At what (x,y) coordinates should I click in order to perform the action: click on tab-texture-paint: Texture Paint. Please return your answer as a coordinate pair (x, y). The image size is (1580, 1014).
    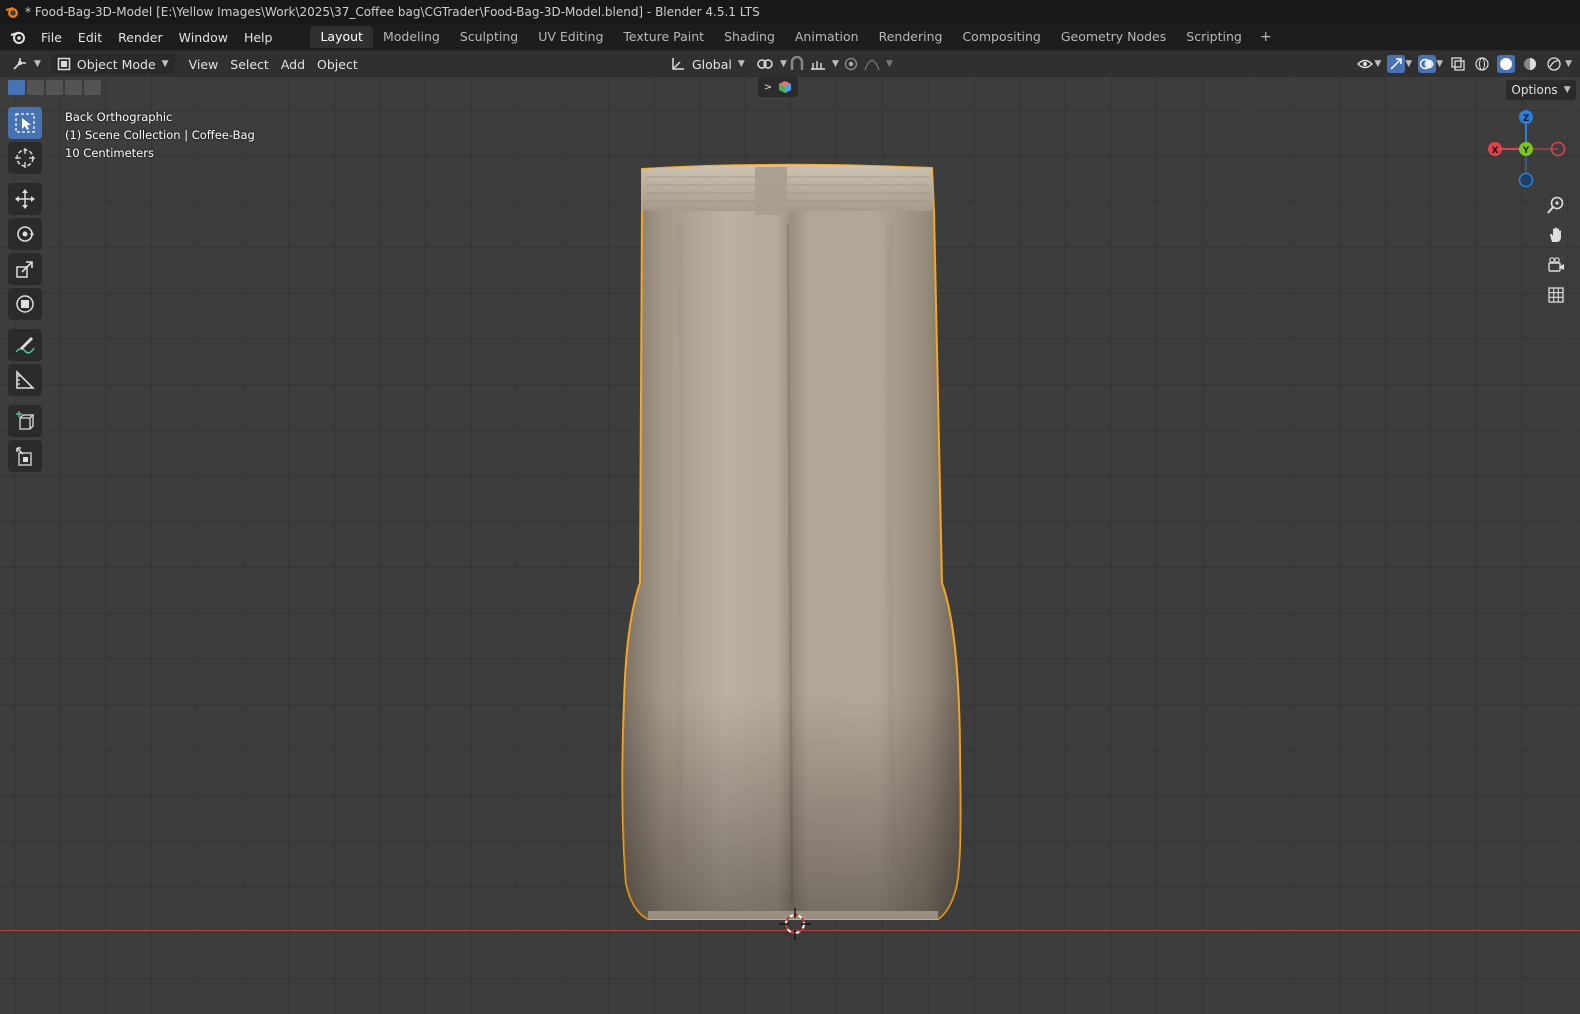
    Looking at the image, I should click on (663, 37).